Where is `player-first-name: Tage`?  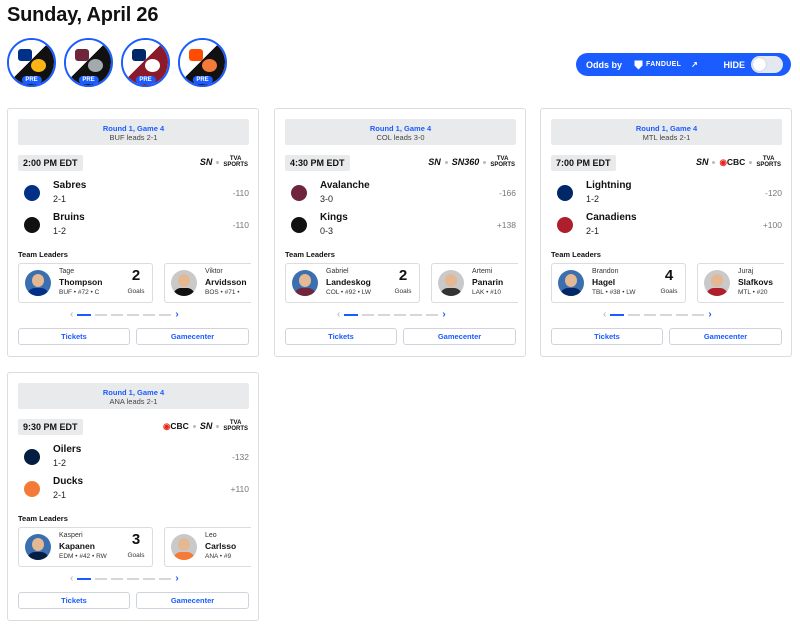 player-first-name: Tage is located at coordinates (67, 271).